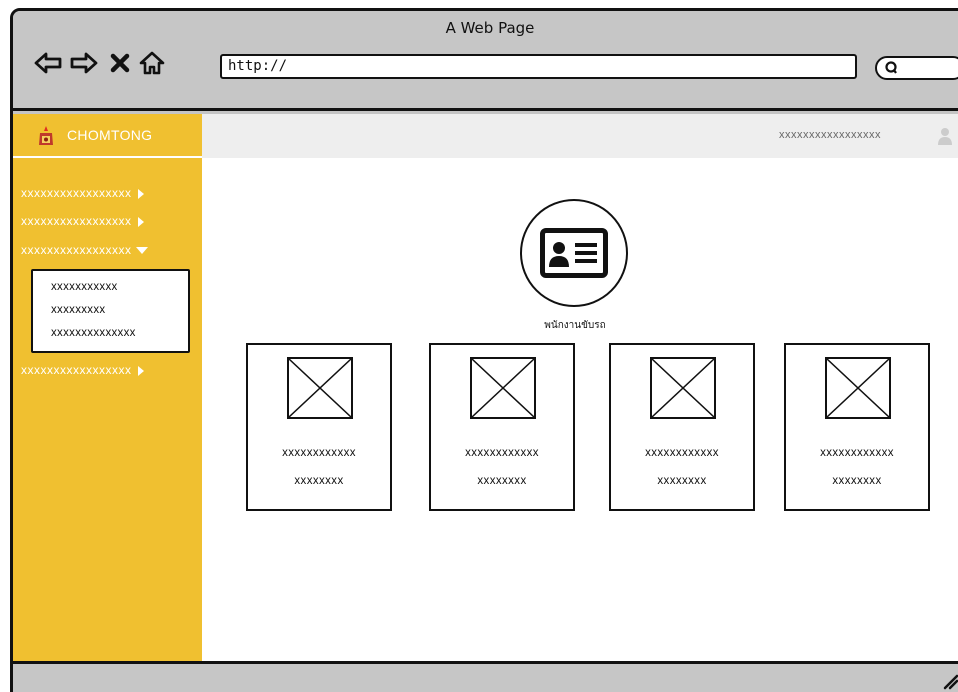  Describe the element at coordinates (84, 63) in the screenshot. I see `forward-arrow-icon` at that location.